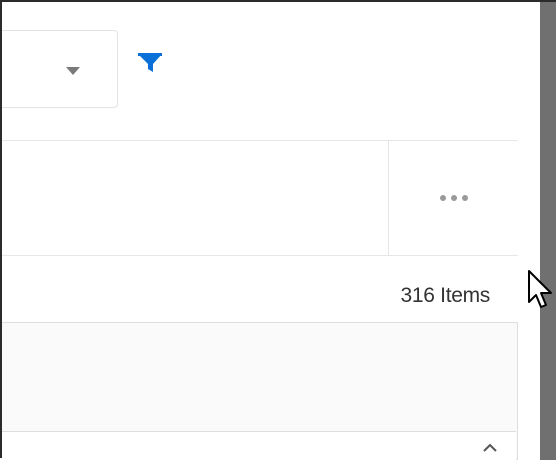  Describe the element at coordinates (60, 69) in the screenshot. I see `view-select` at that location.